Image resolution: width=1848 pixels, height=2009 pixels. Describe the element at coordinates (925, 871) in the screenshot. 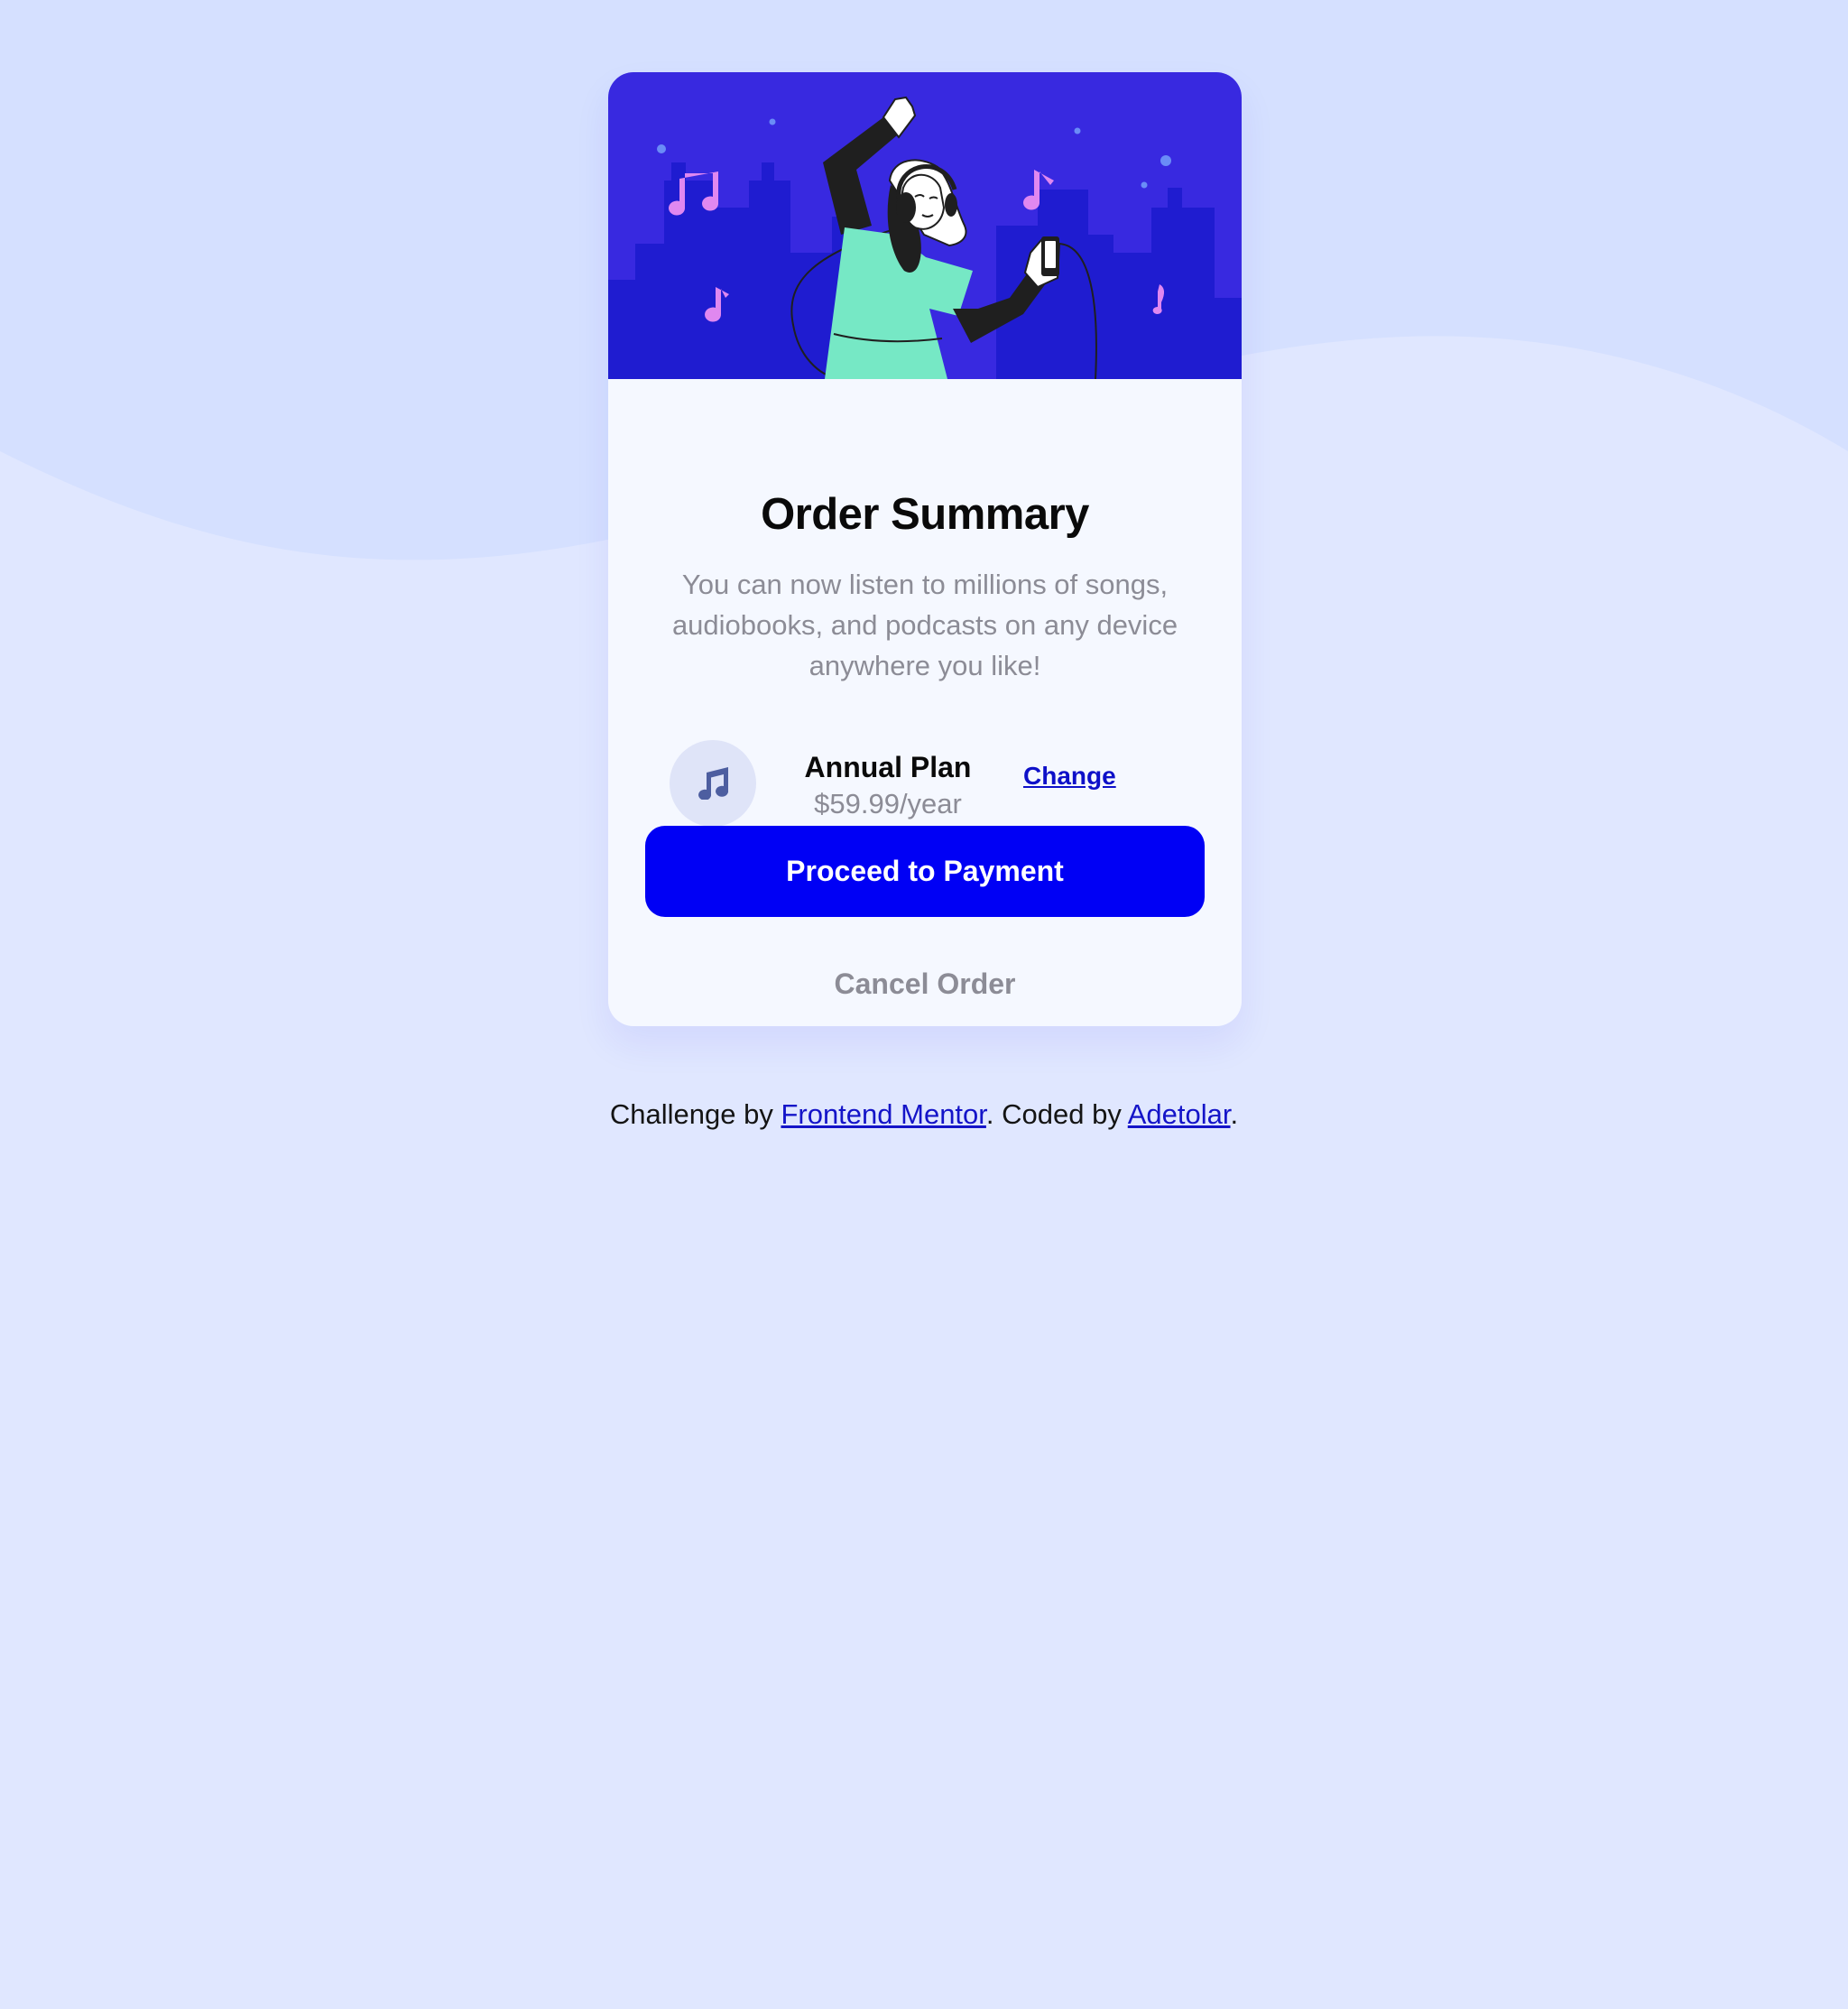

I see `proceed-to-payment-button: Proceed to Payment` at that location.